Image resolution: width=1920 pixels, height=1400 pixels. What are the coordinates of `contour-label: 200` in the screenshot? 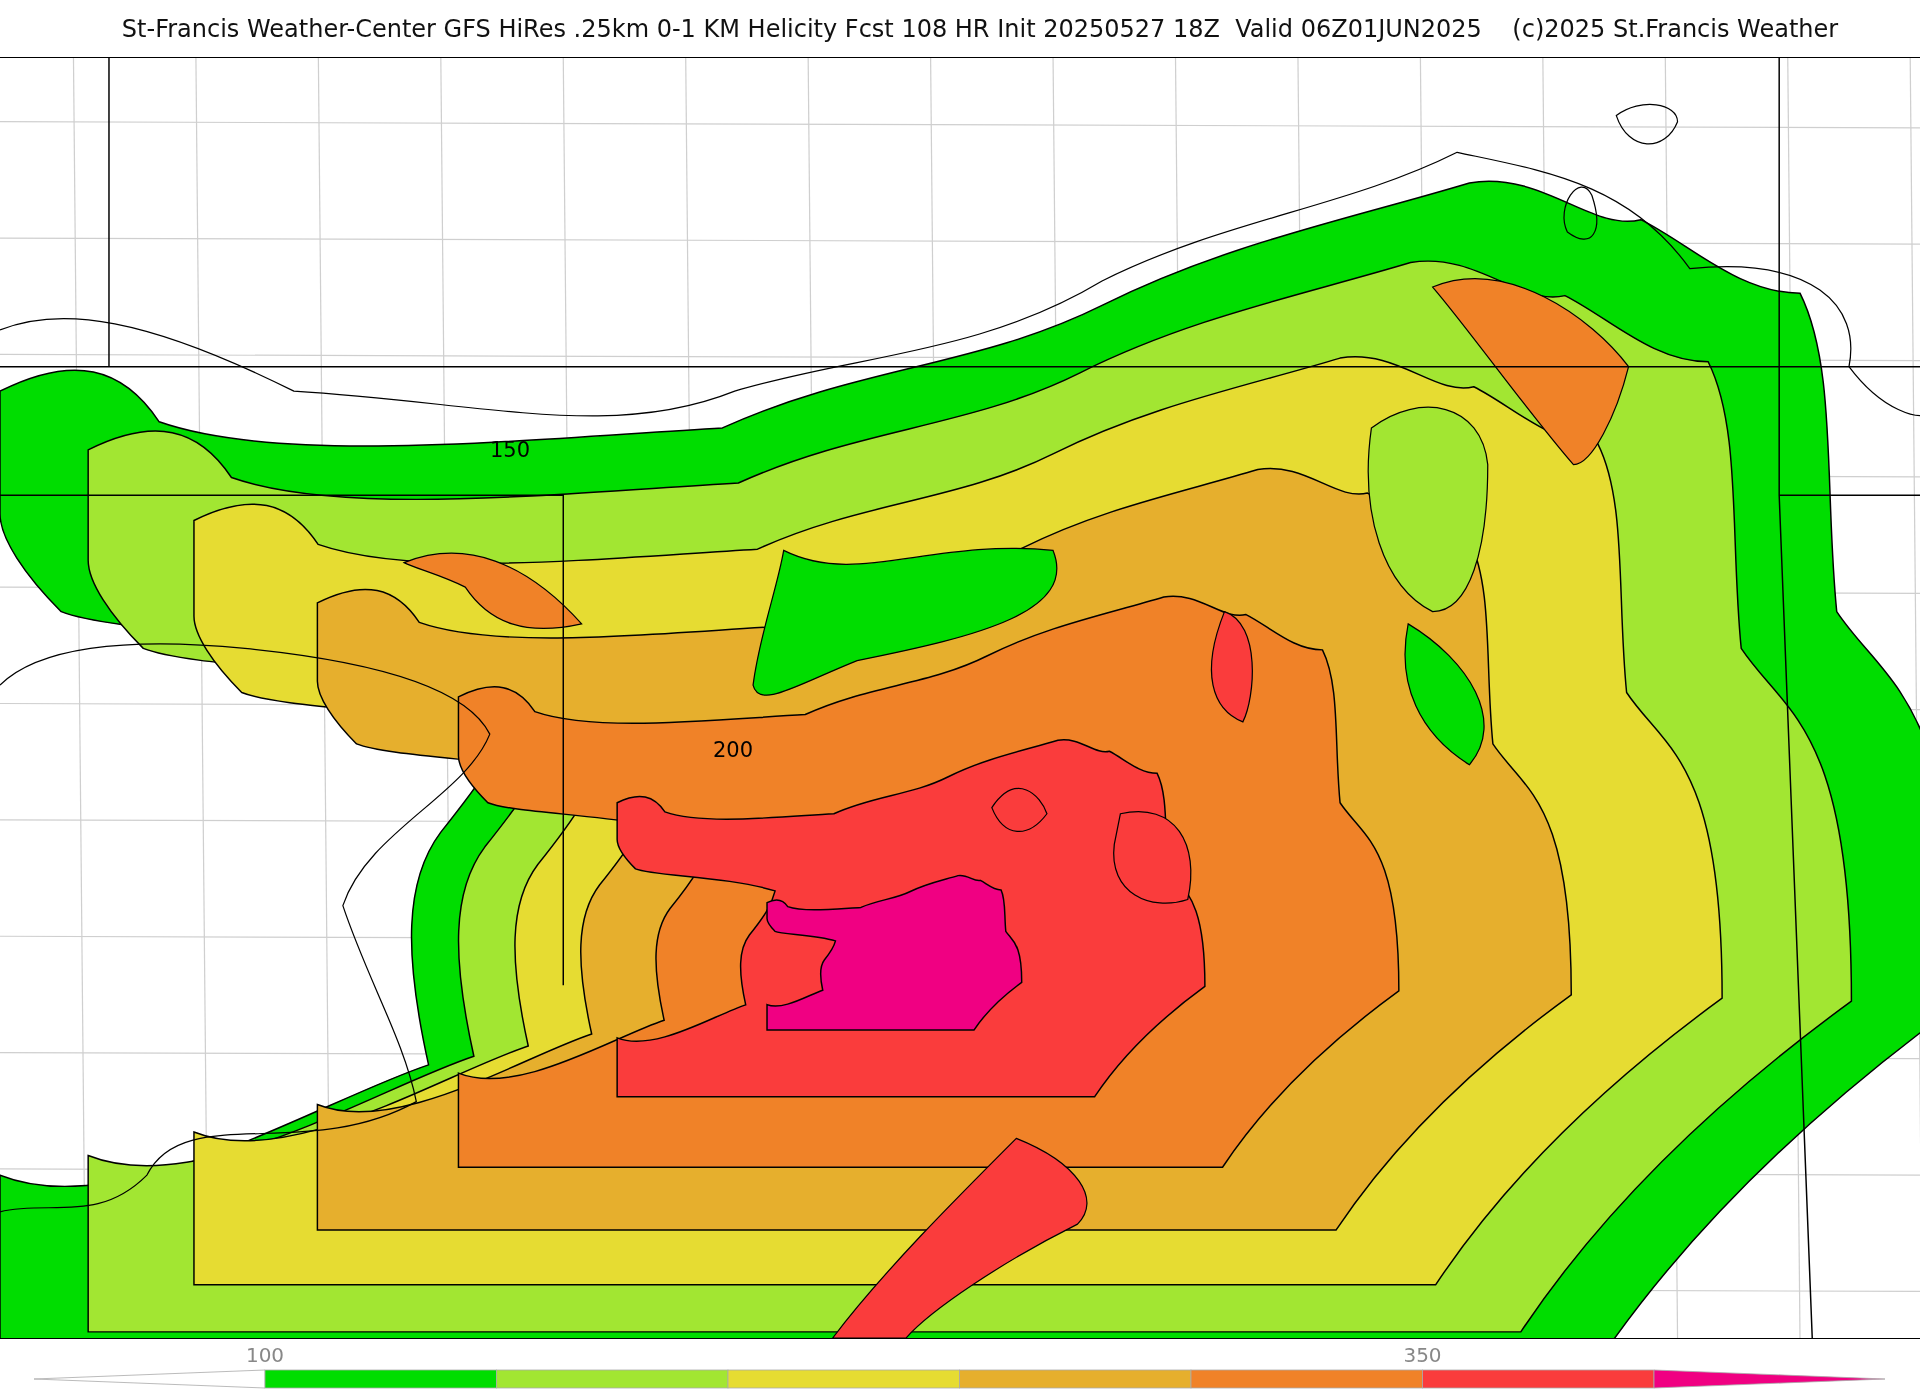 It's located at (733, 750).